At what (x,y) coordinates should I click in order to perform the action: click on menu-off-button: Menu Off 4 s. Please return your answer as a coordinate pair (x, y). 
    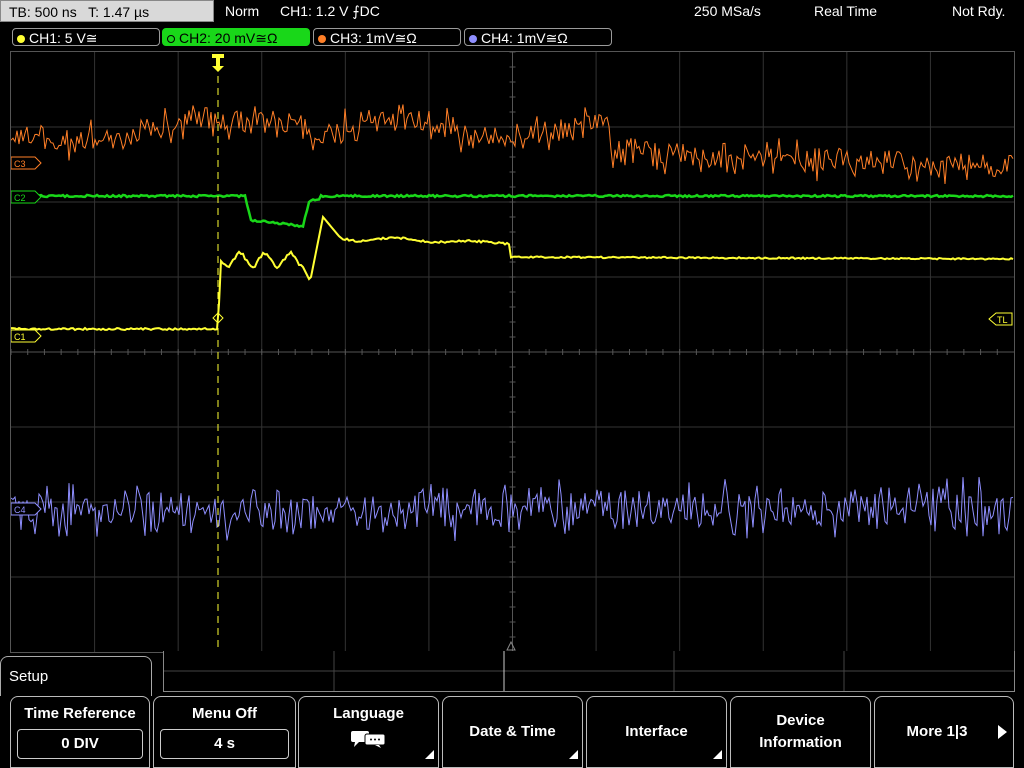
    Looking at the image, I should click on (224, 732).